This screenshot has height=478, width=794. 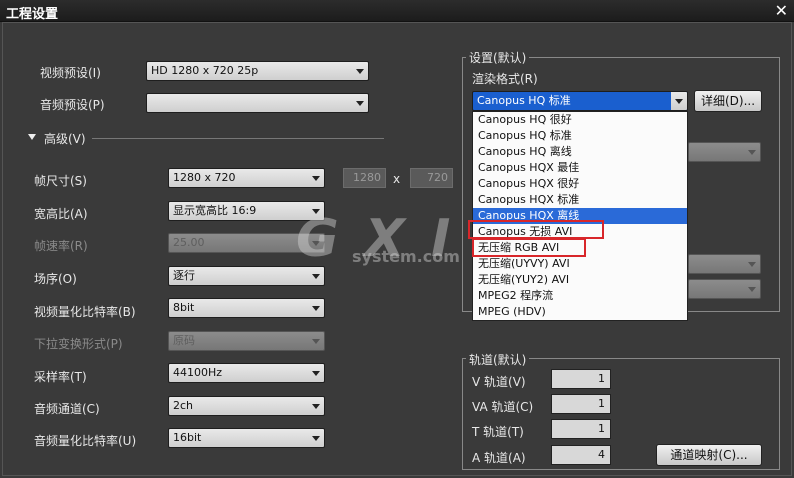 What do you see at coordinates (198, 372) in the screenshot?
I see `sample-rate-value: 44100Hz` at bounding box center [198, 372].